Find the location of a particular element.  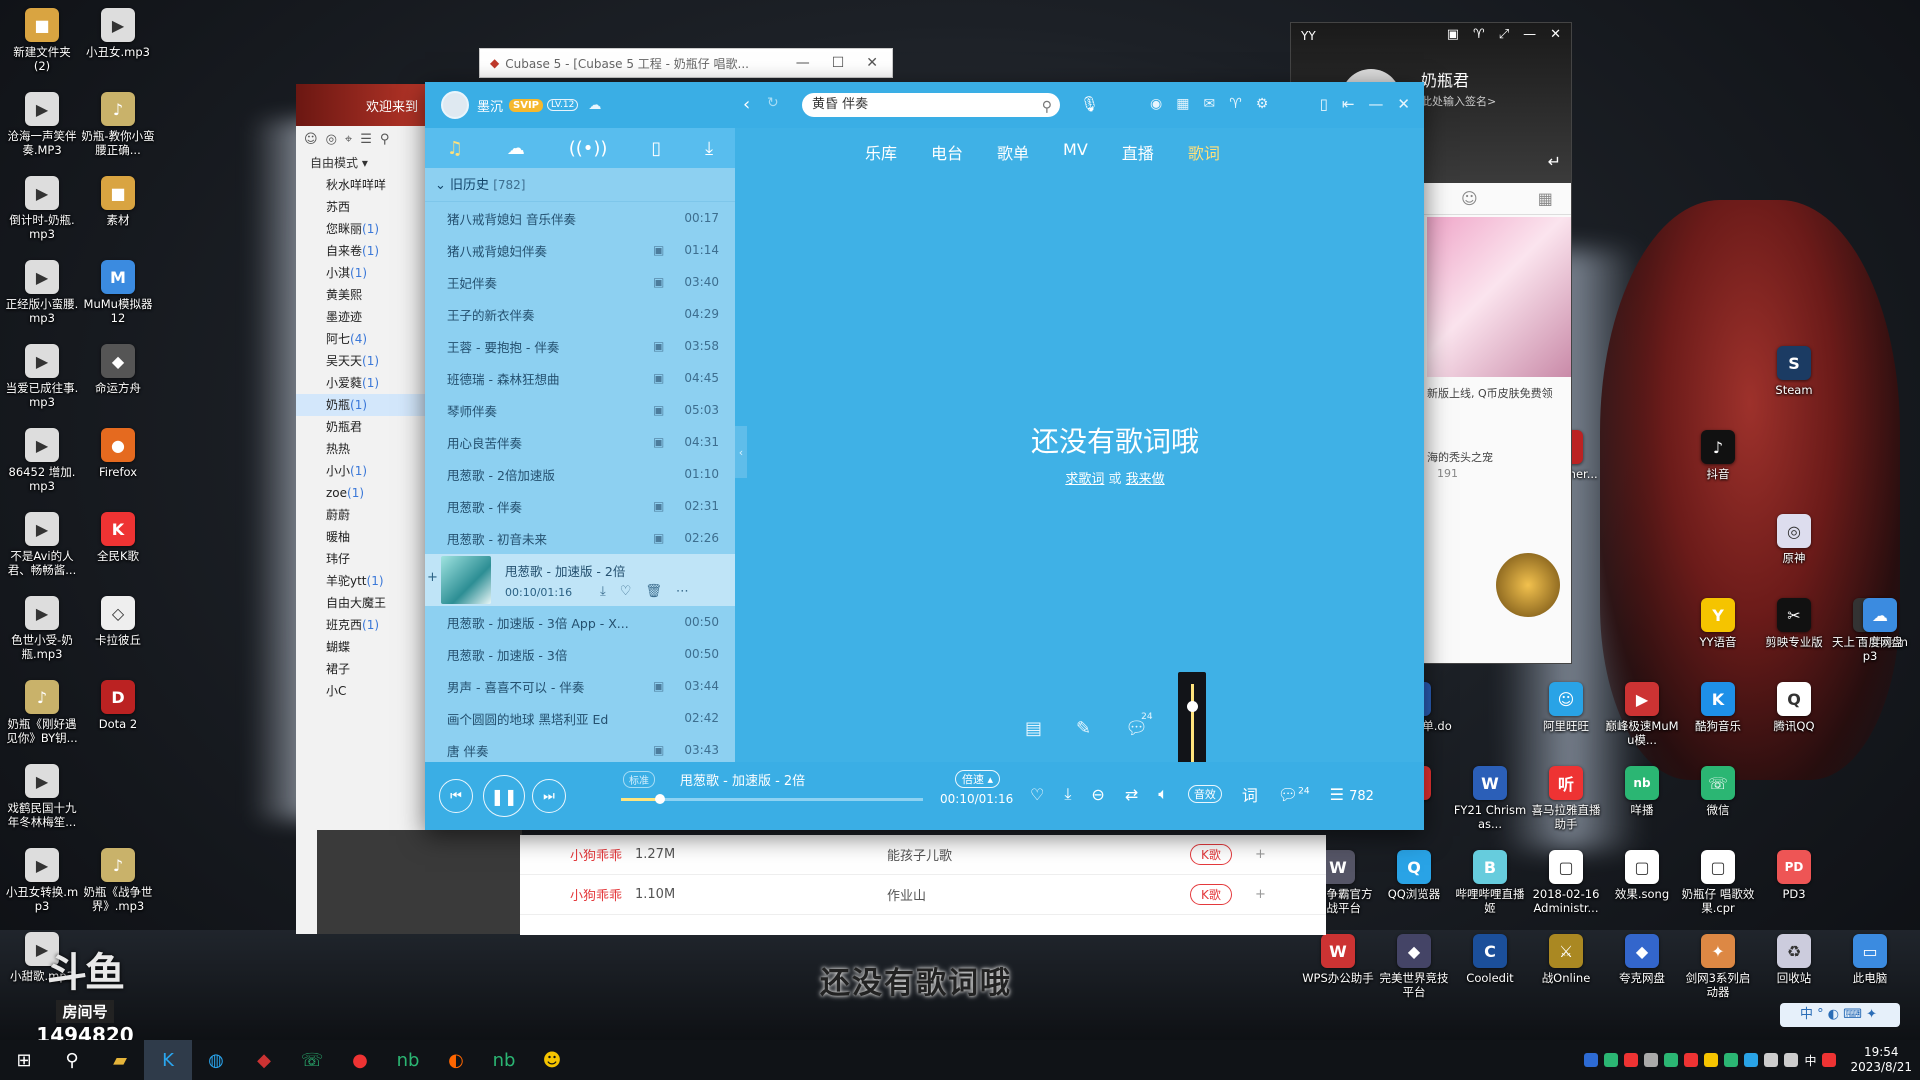

qq-browser-icon: ◍ is located at coordinates (216, 1060).